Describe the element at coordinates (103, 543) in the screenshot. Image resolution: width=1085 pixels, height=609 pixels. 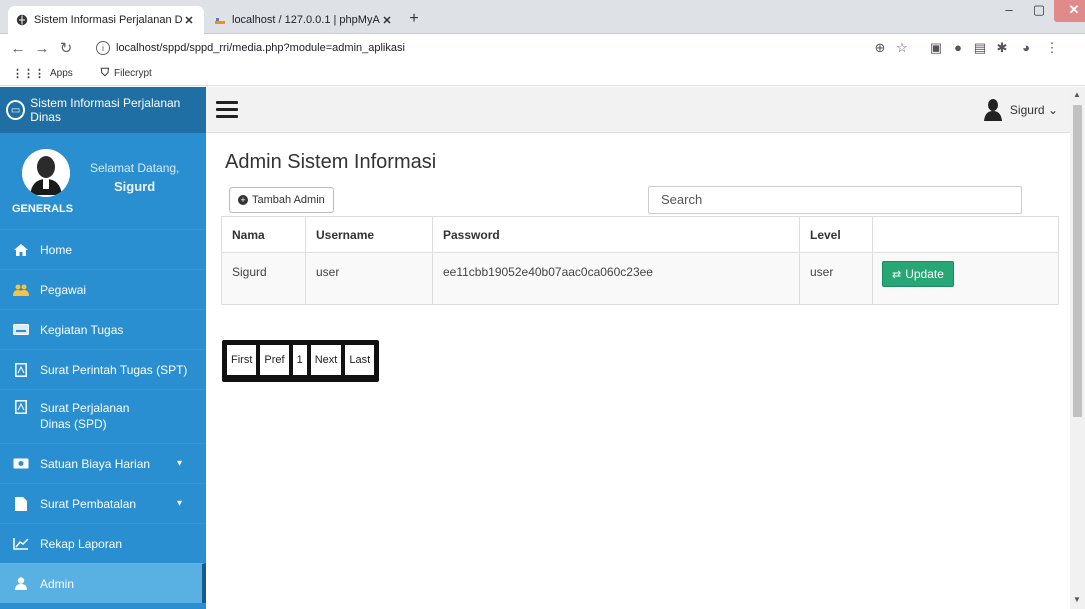
I see `sidebar-item-rekap-laporan: Rekap Laporan` at that location.